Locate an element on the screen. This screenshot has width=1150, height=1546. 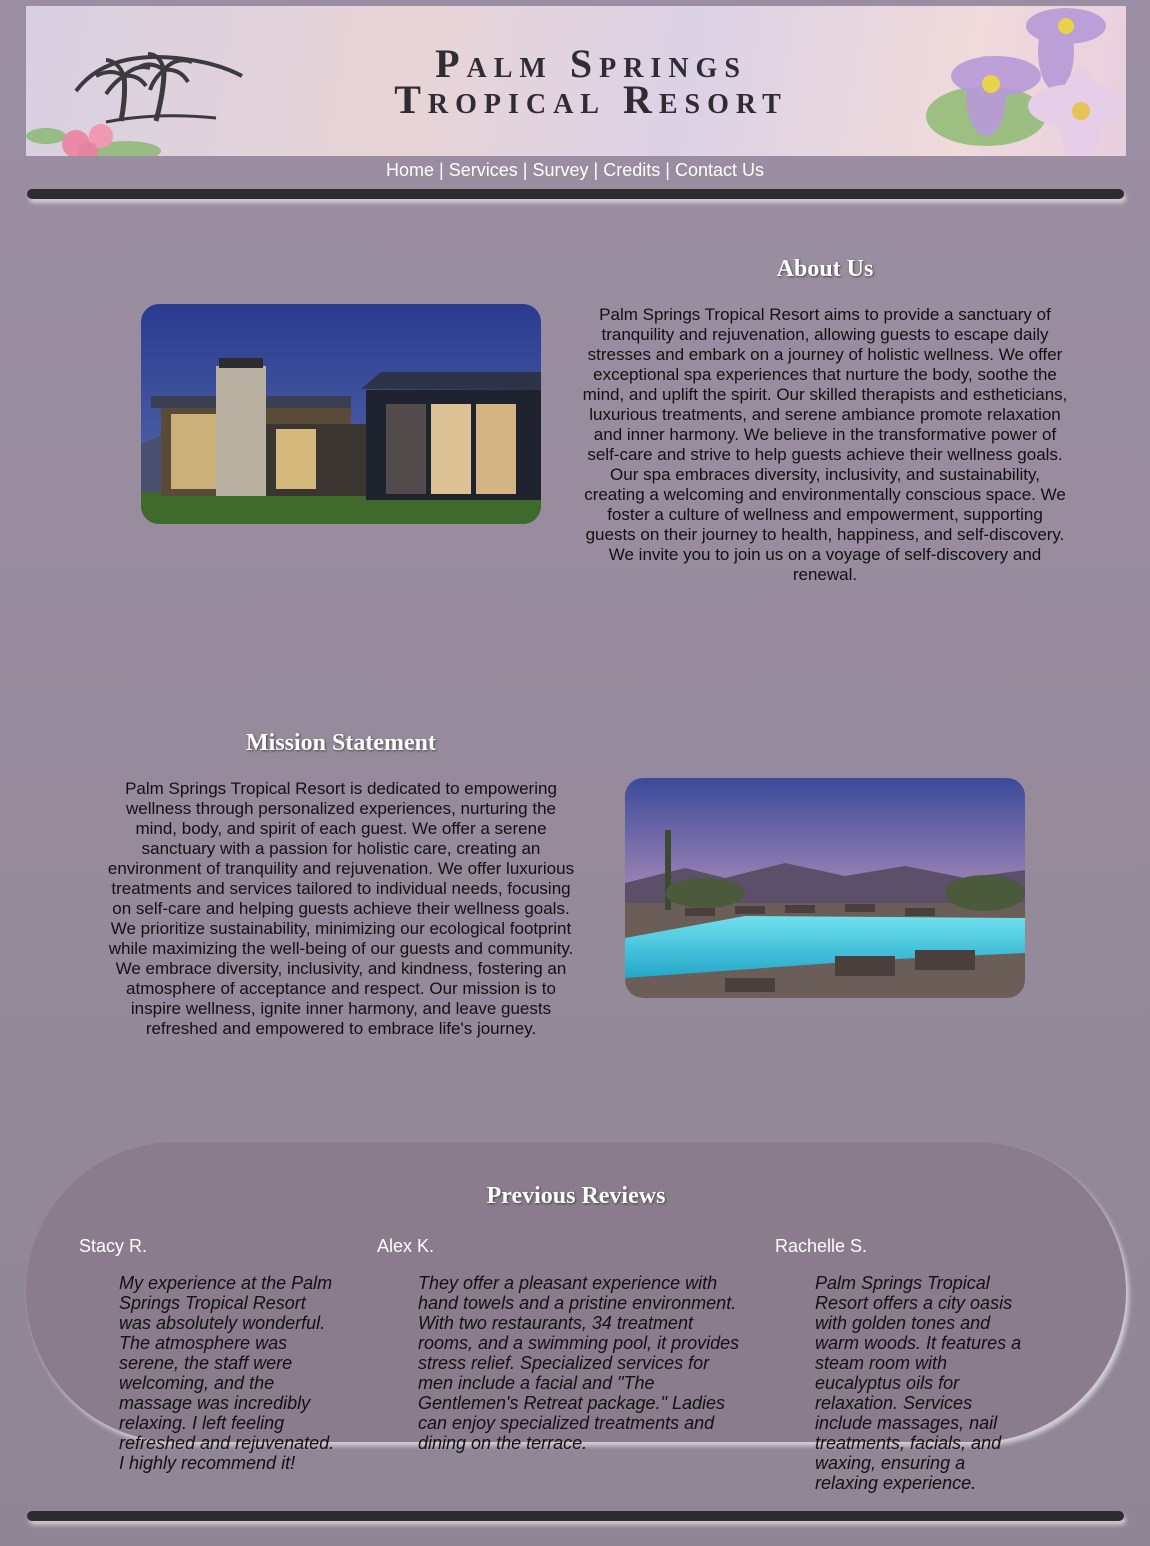
reviewer-name: Alex K. is located at coordinates (406, 1246).